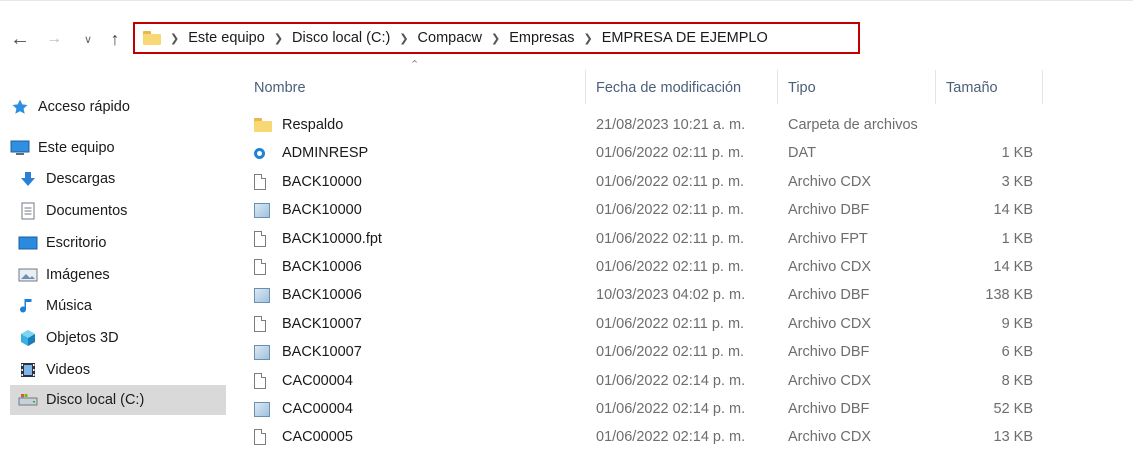 The image size is (1133, 451). I want to click on file-size: 8 KB, so click(1017, 380).